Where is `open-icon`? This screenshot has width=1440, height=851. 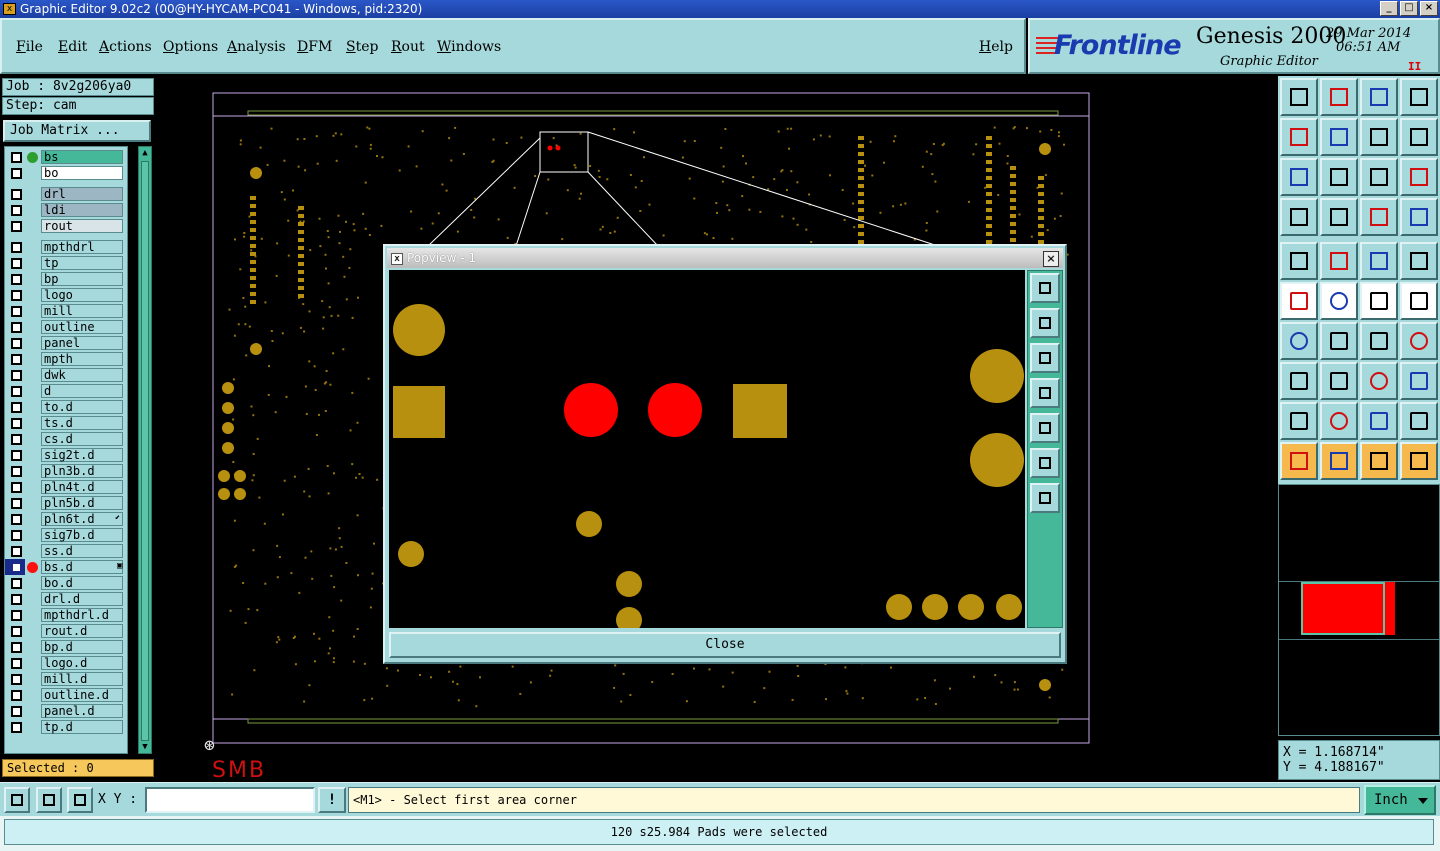
open-icon is located at coordinates (1299, 97).